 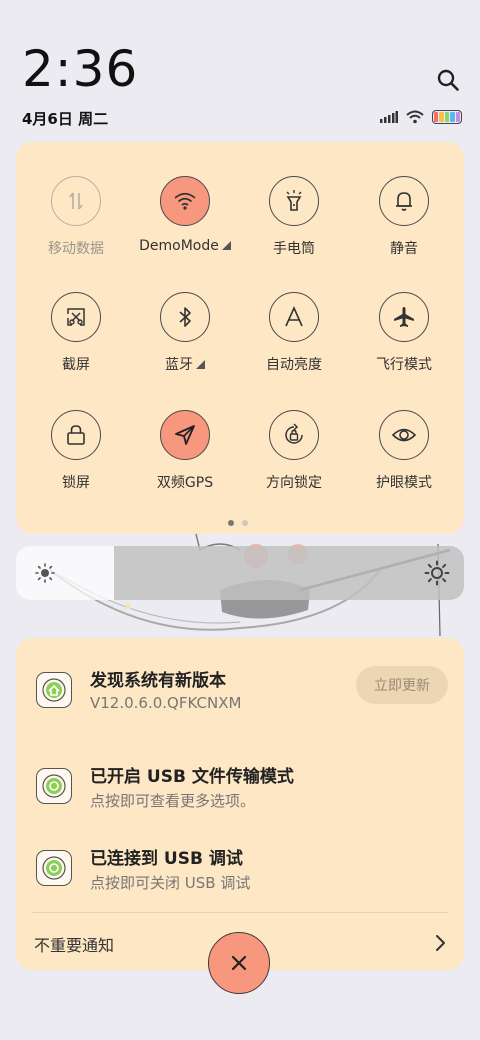 I want to click on bluetooth-icon, so click(x=185, y=317).